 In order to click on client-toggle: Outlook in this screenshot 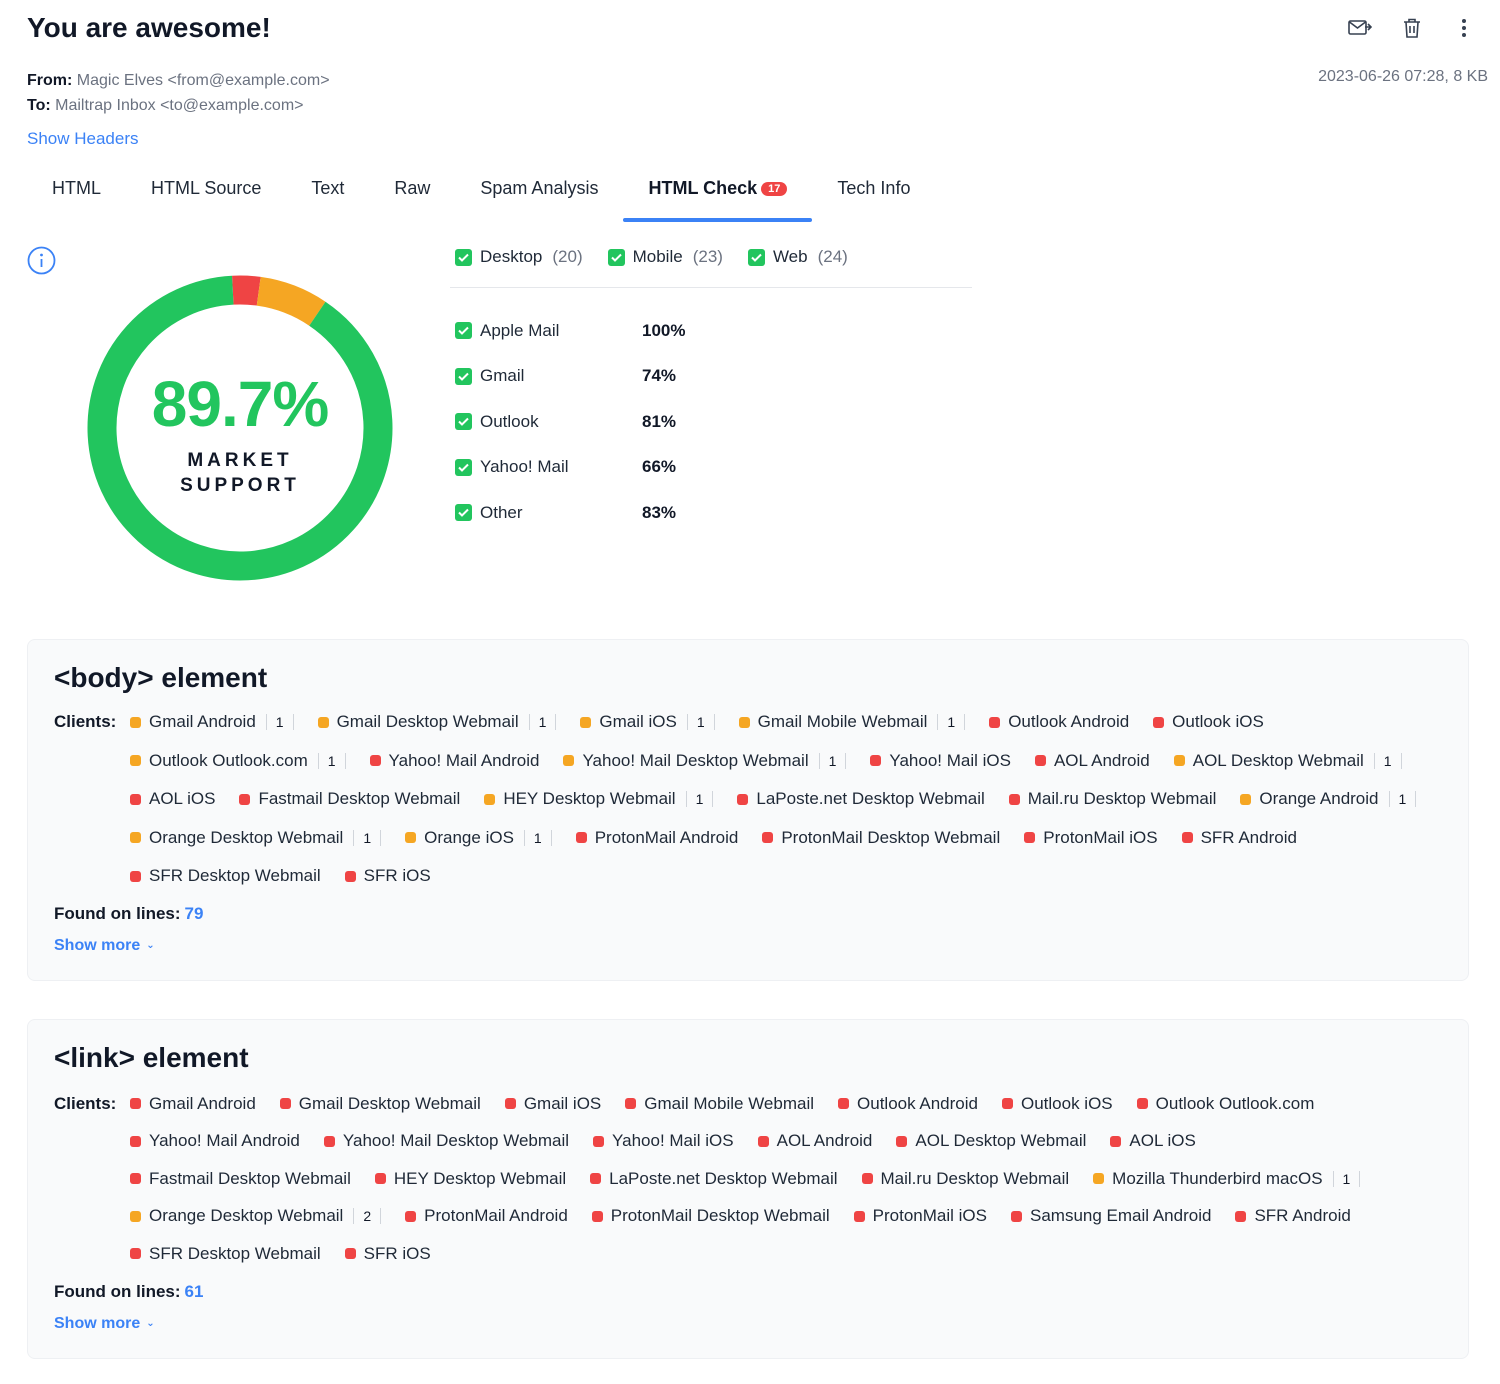, I will do `click(548, 422)`.